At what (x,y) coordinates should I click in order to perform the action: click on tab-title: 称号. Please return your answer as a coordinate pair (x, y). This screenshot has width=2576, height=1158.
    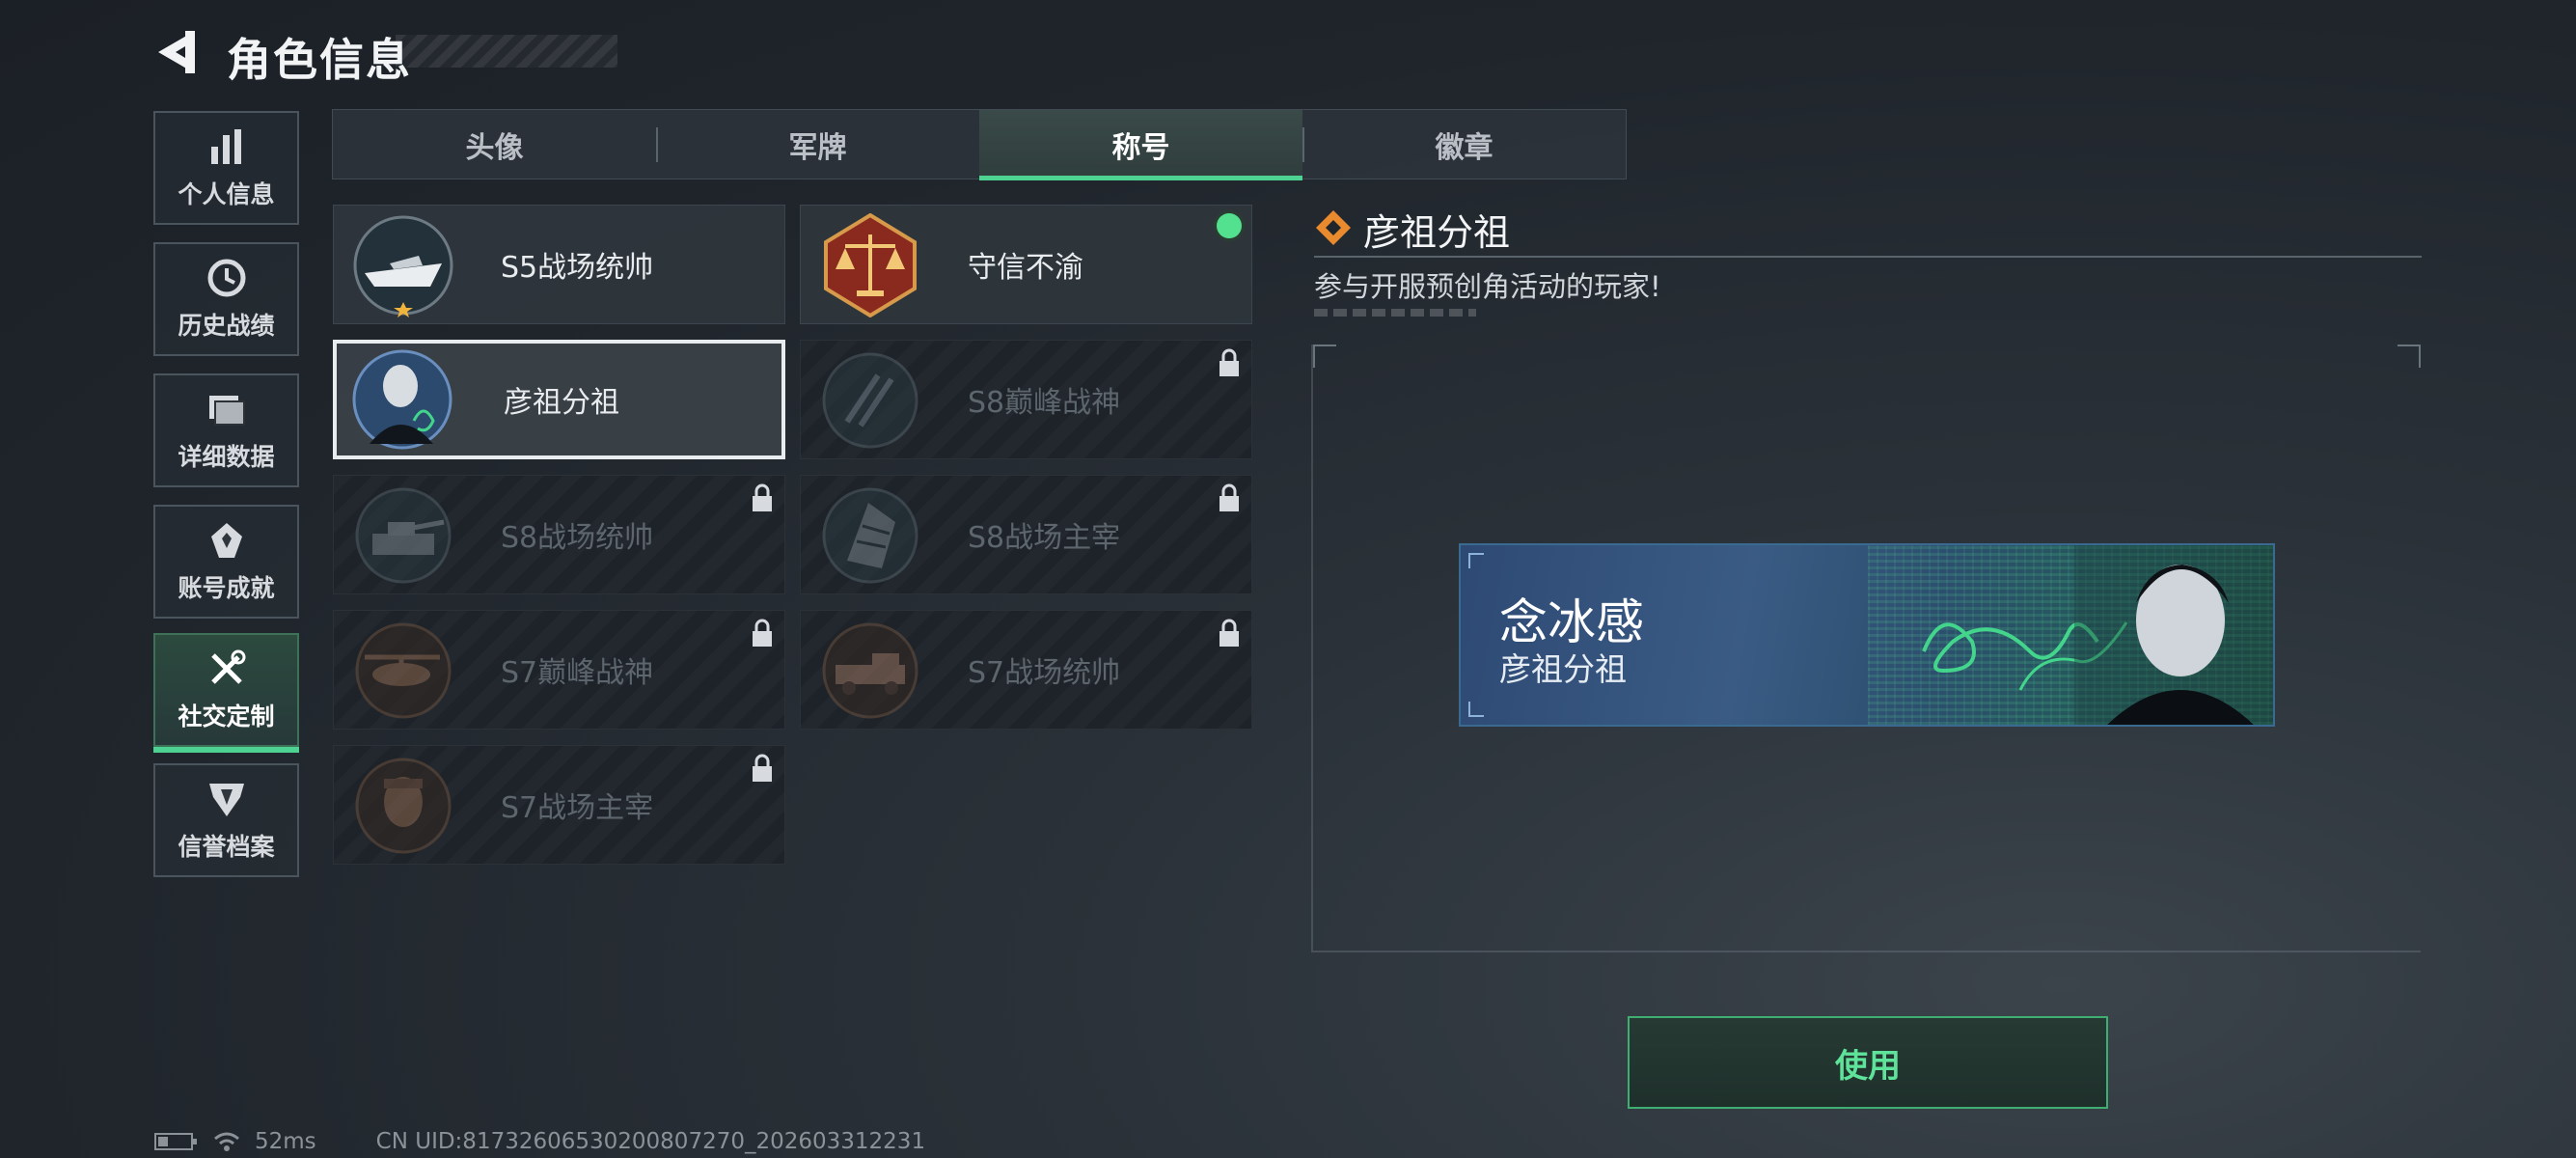
    Looking at the image, I should click on (1141, 145).